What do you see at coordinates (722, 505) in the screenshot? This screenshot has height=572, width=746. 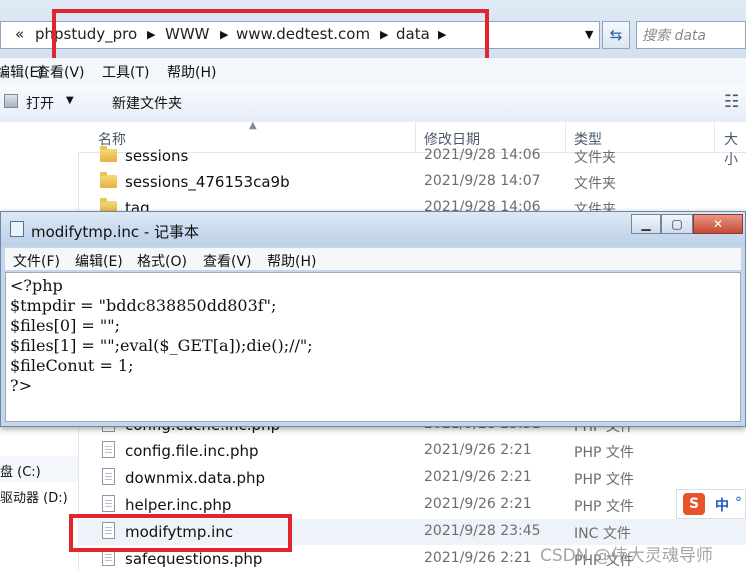 I see `ime-mode: 中` at bounding box center [722, 505].